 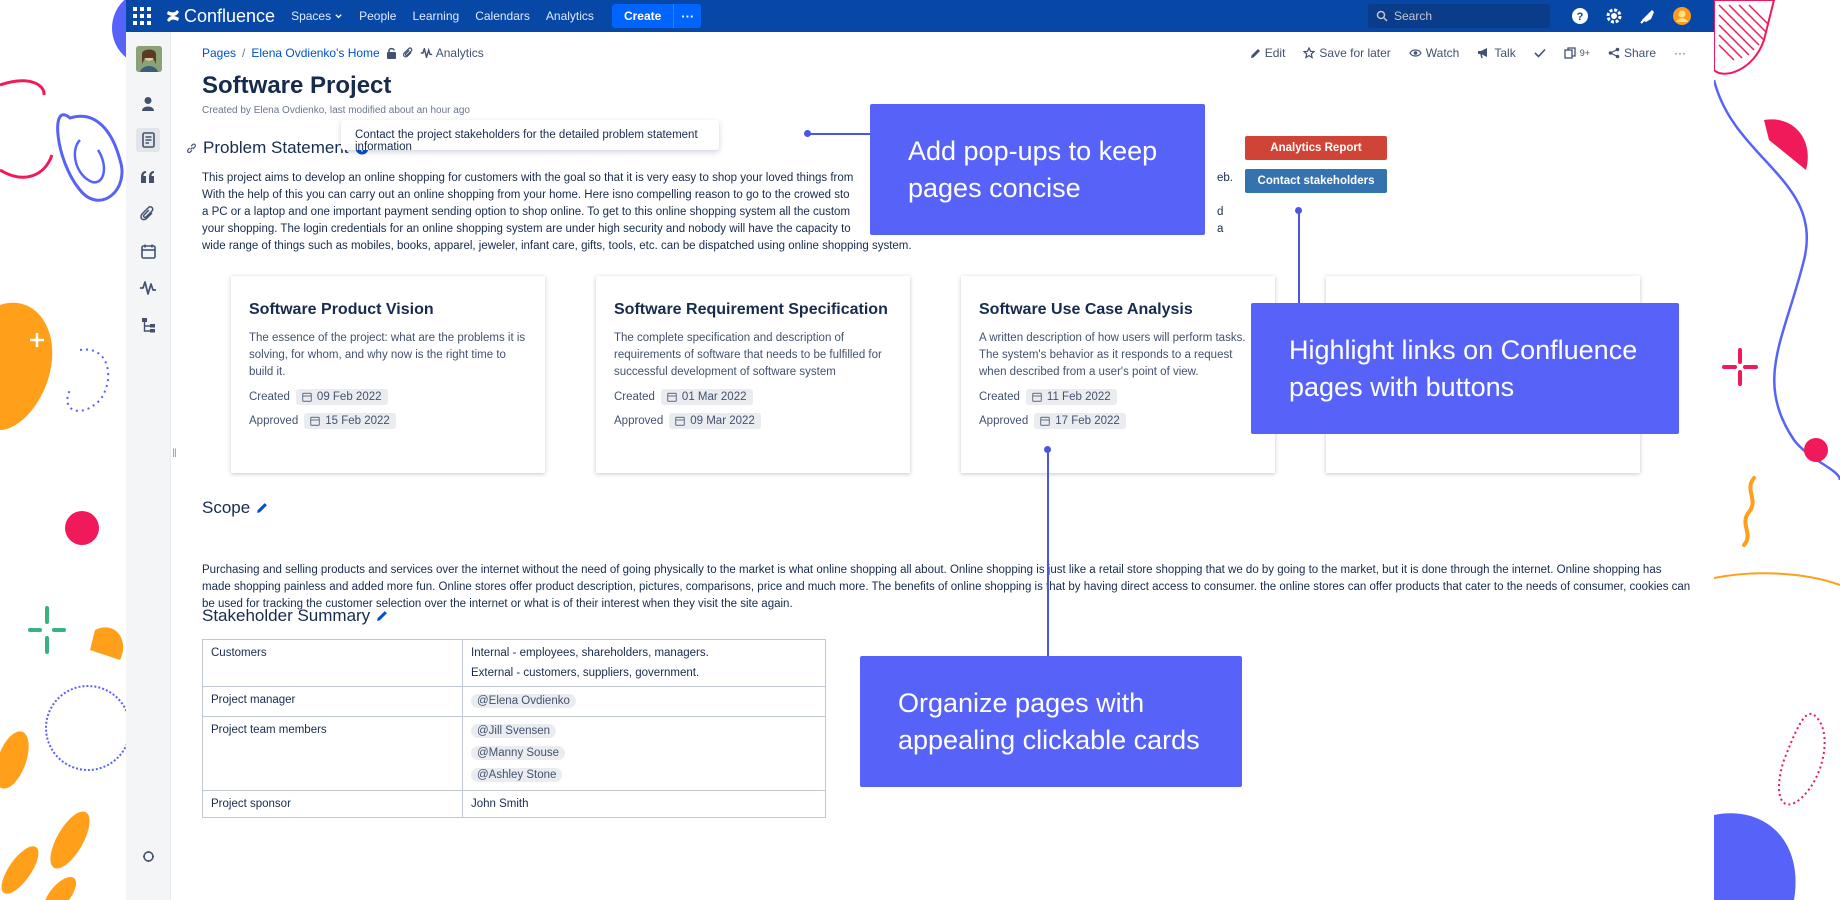 What do you see at coordinates (94, 450) in the screenshot?
I see `decoration-left` at bounding box center [94, 450].